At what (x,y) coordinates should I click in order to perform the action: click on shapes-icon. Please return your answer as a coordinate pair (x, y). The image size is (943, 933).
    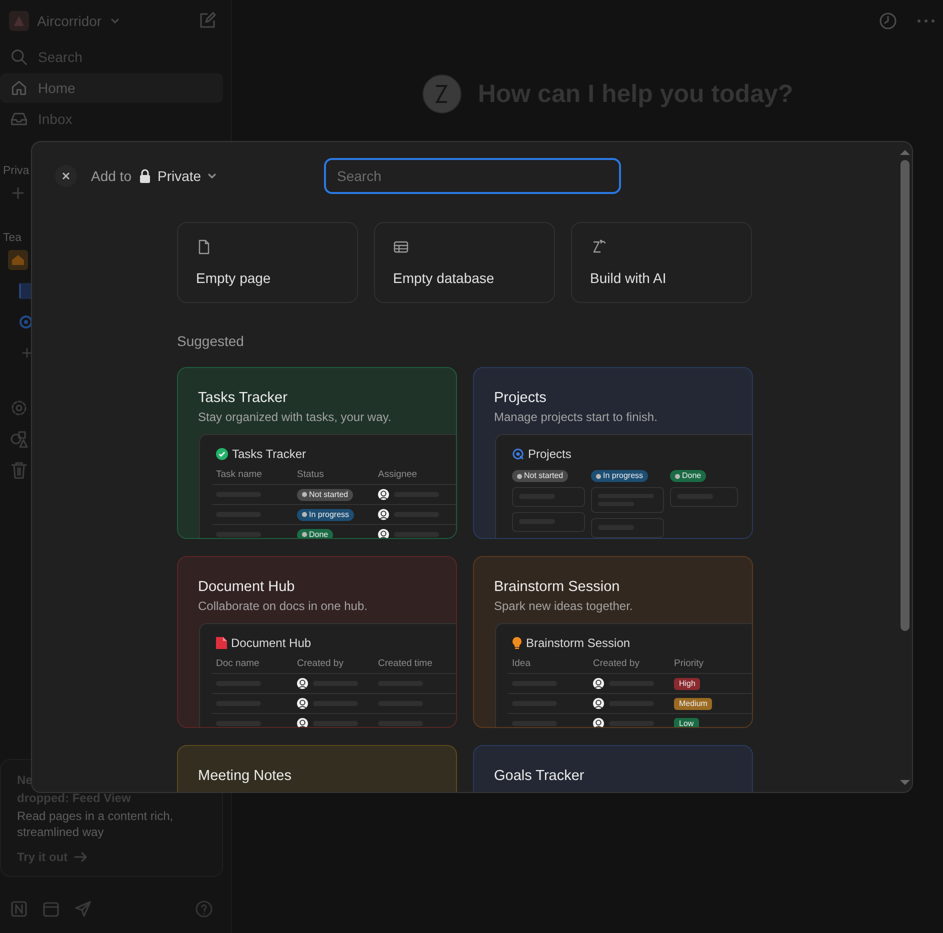
    Looking at the image, I should click on (19, 439).